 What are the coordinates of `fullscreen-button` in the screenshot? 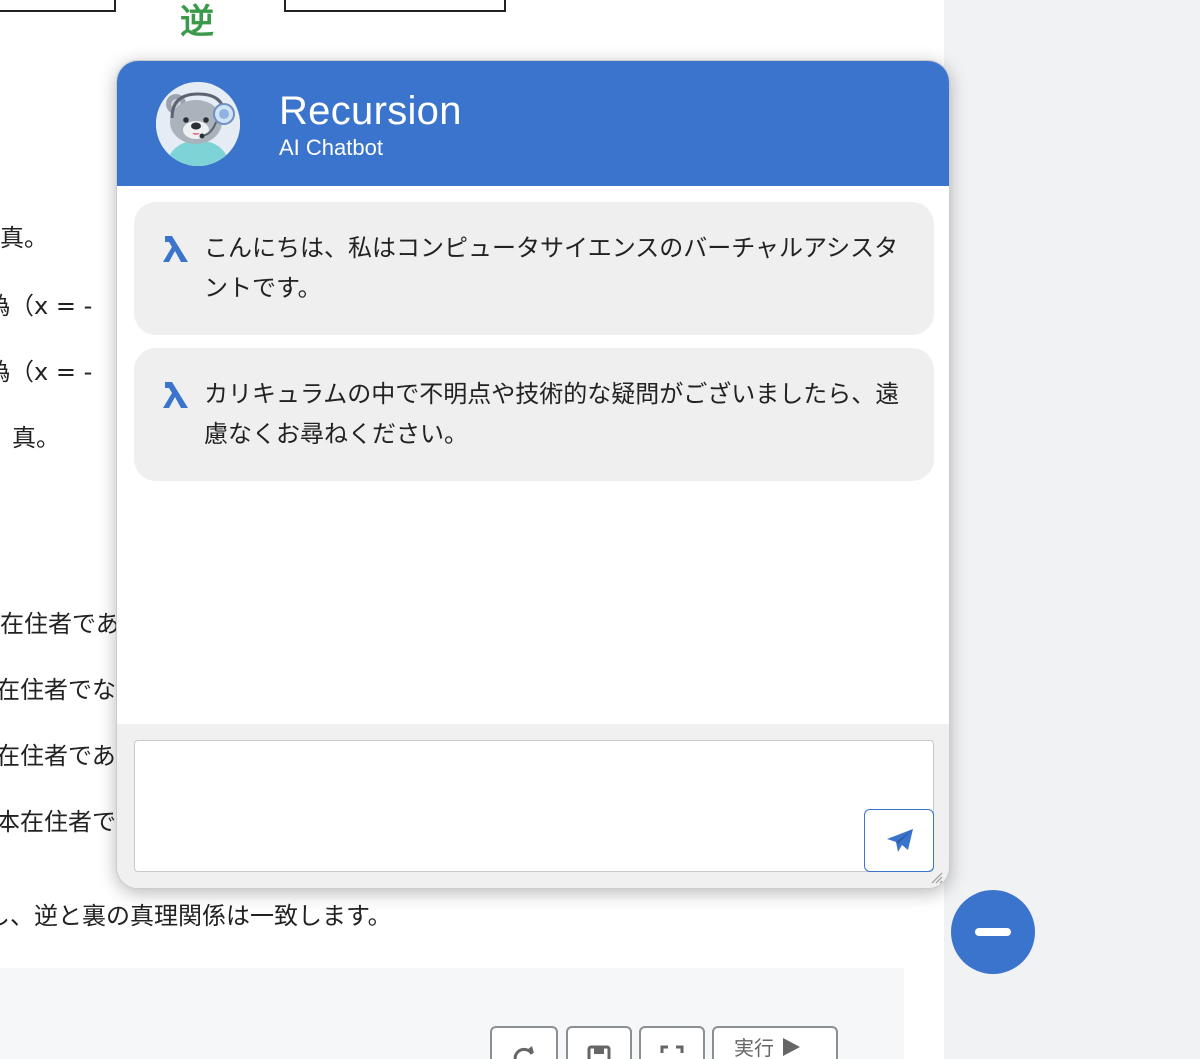 It's located at (672, 1042).